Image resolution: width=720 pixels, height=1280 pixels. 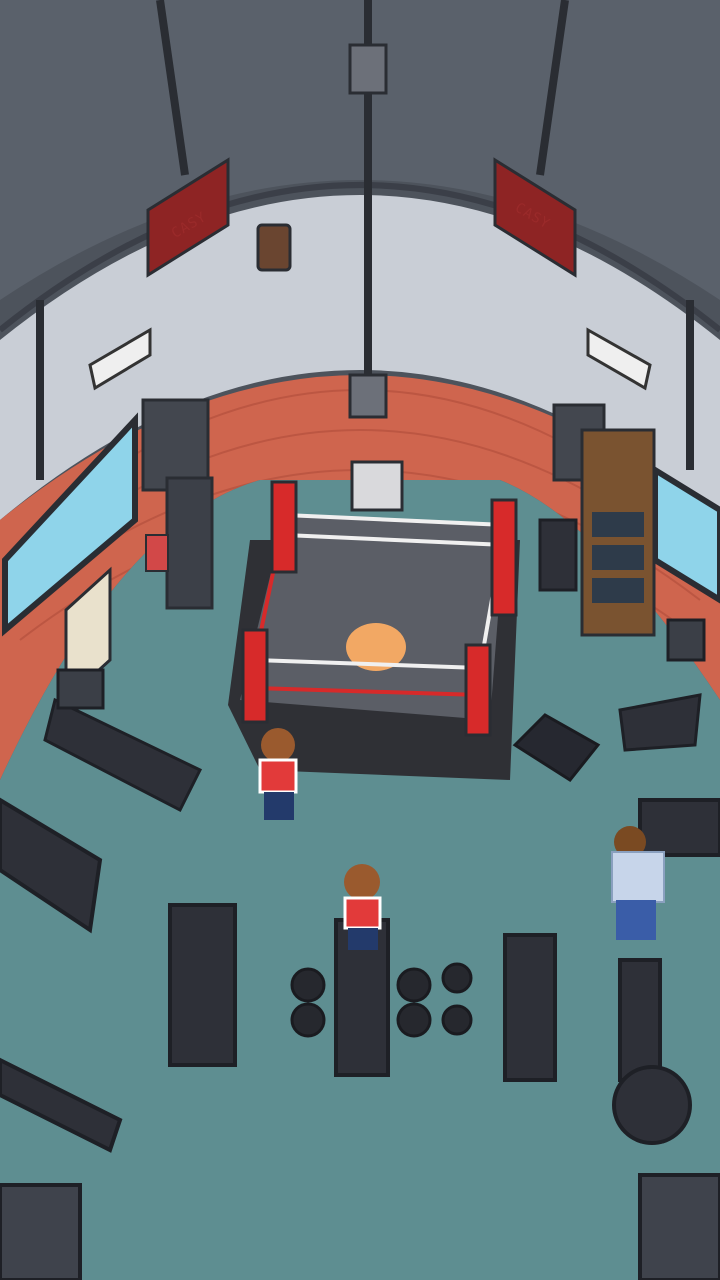 What do you see at coordinates (284, 527) in the screenshot?
I see `ring-post-nw` at bounding box center [284, 527].